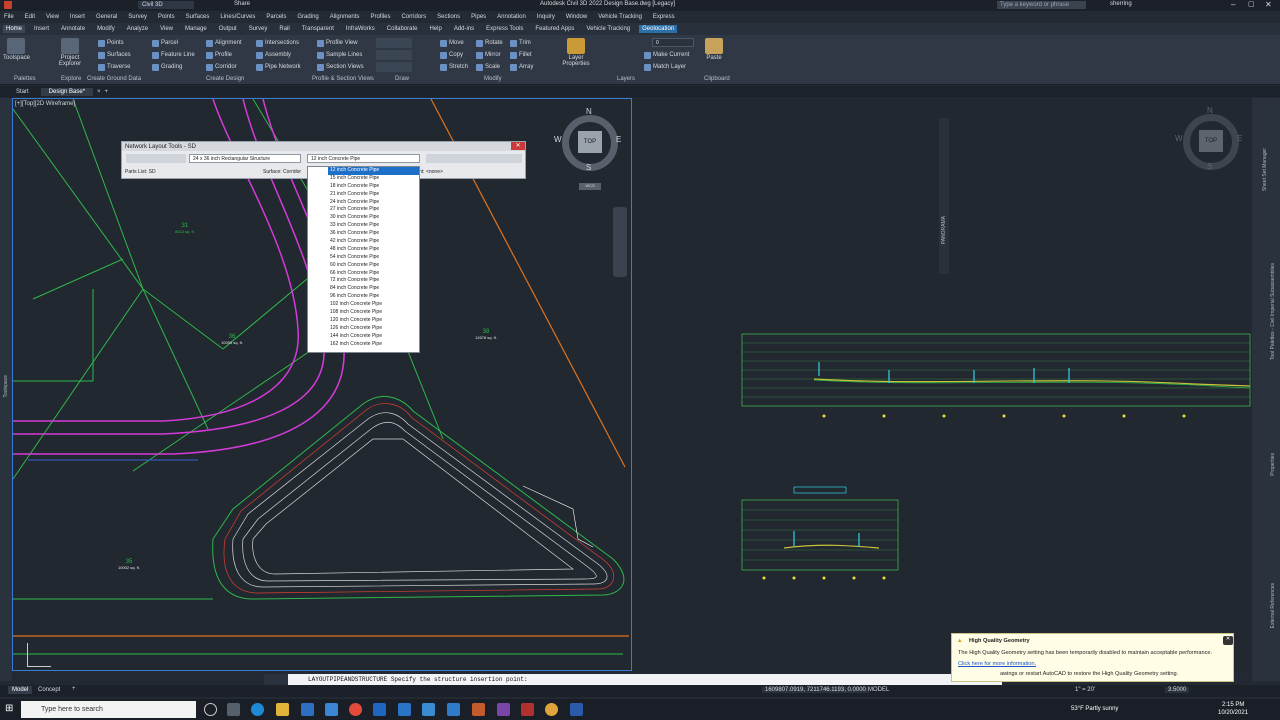 This screenshot has height=720, width=1280. I want to click on edge-icon, so click(257, 709).